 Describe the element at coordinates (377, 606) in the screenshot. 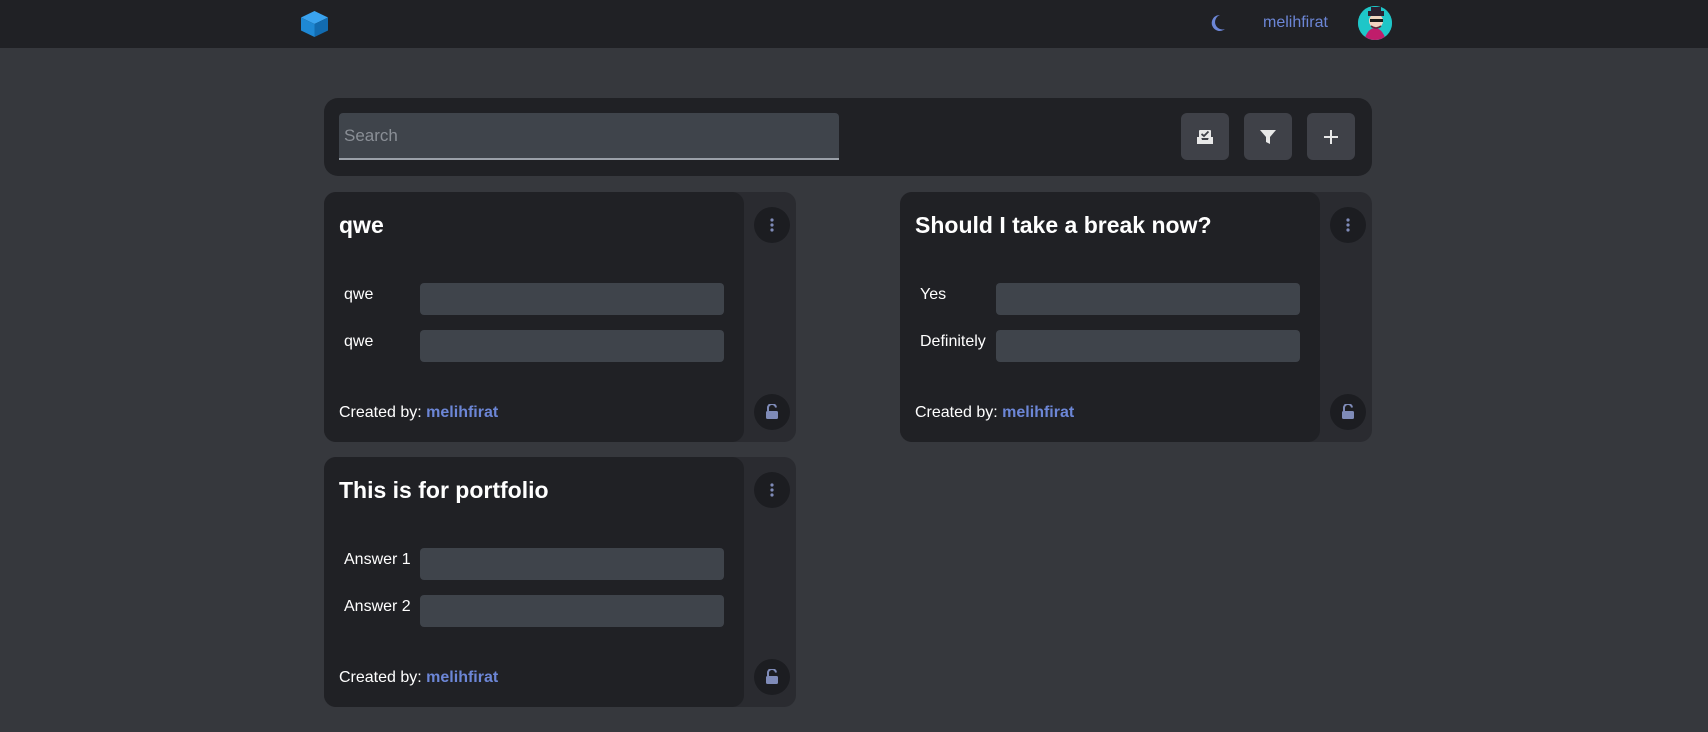

I see `poll-option-label: Answer 2` at that location.